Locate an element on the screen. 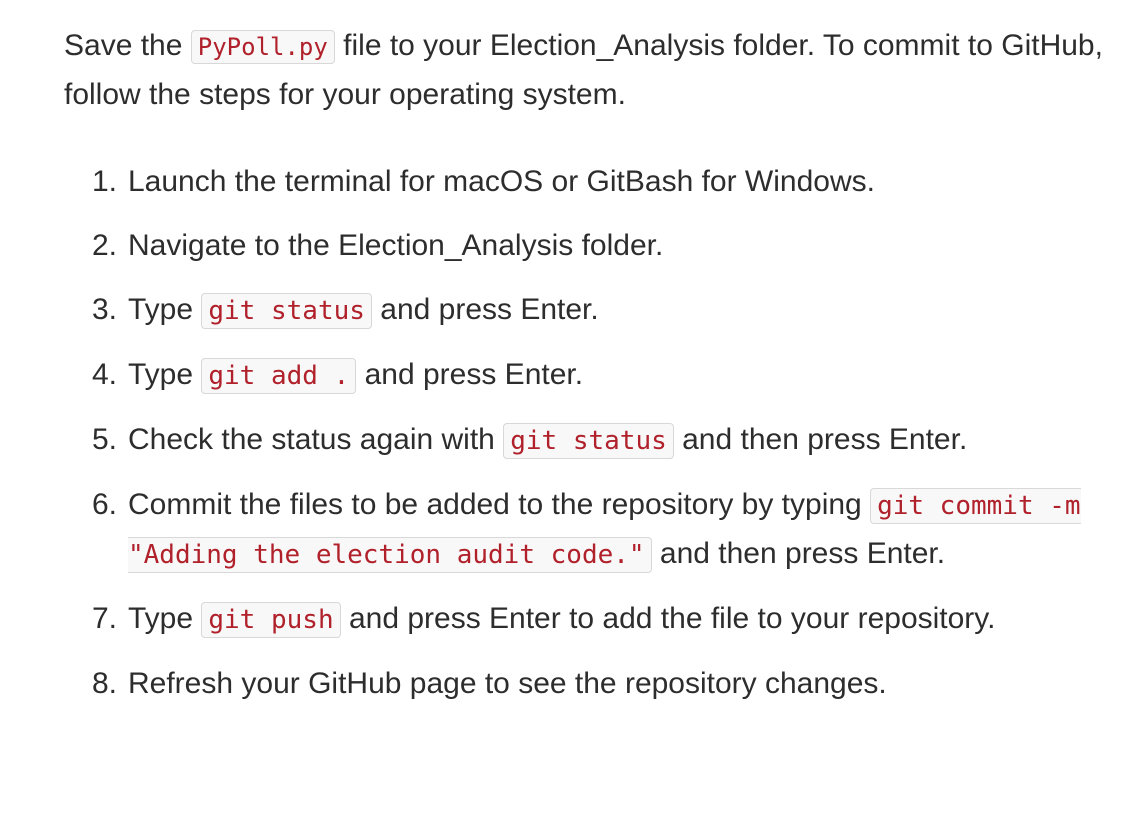 The width and height of the screenshot is (1146, 814). step-text-before: Check the status again with is located at coordinates (316, 439).